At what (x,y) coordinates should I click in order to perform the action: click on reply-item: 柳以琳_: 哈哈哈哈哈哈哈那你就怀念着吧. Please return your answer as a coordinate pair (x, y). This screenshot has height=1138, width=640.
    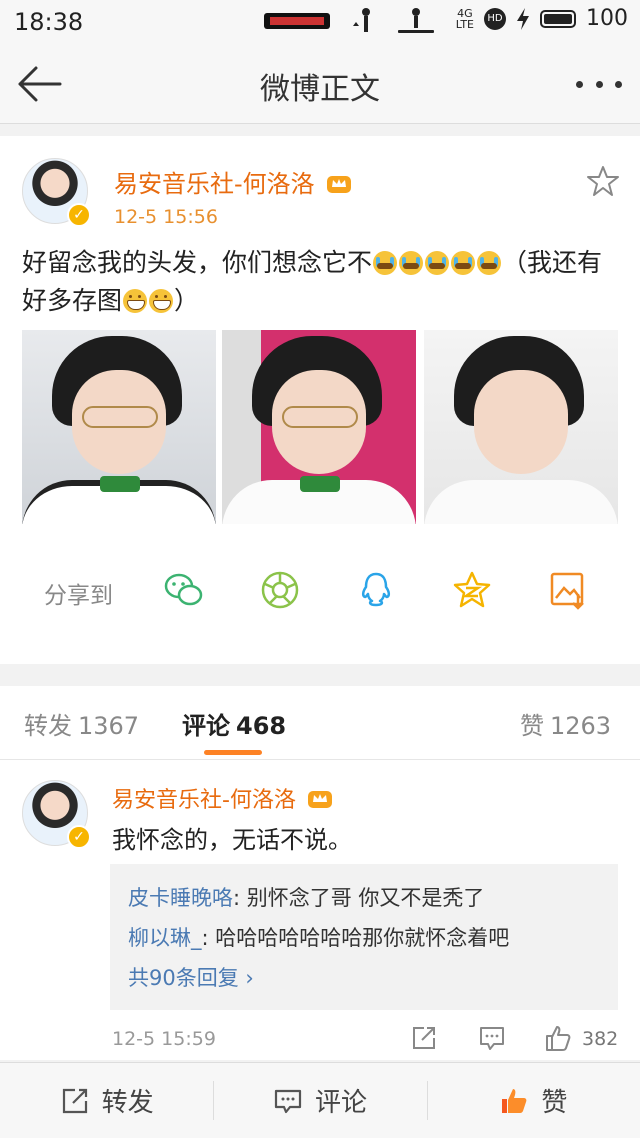
    Looking at the image, I should click on (364, 938).